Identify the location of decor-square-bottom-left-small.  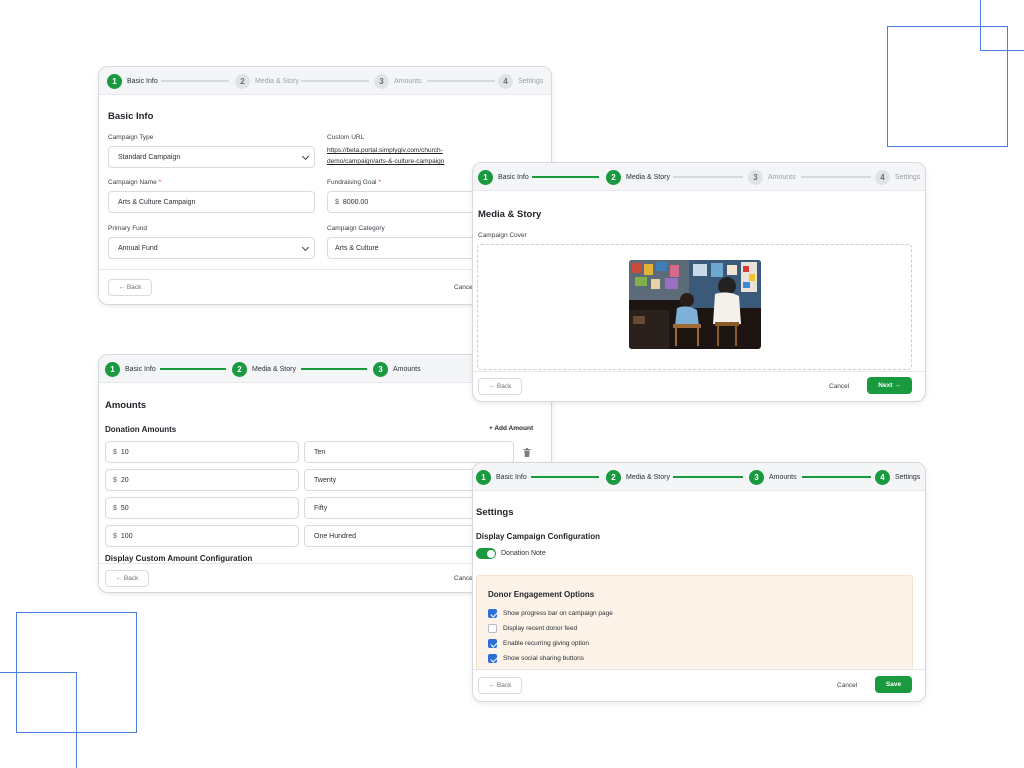
(38, 720).